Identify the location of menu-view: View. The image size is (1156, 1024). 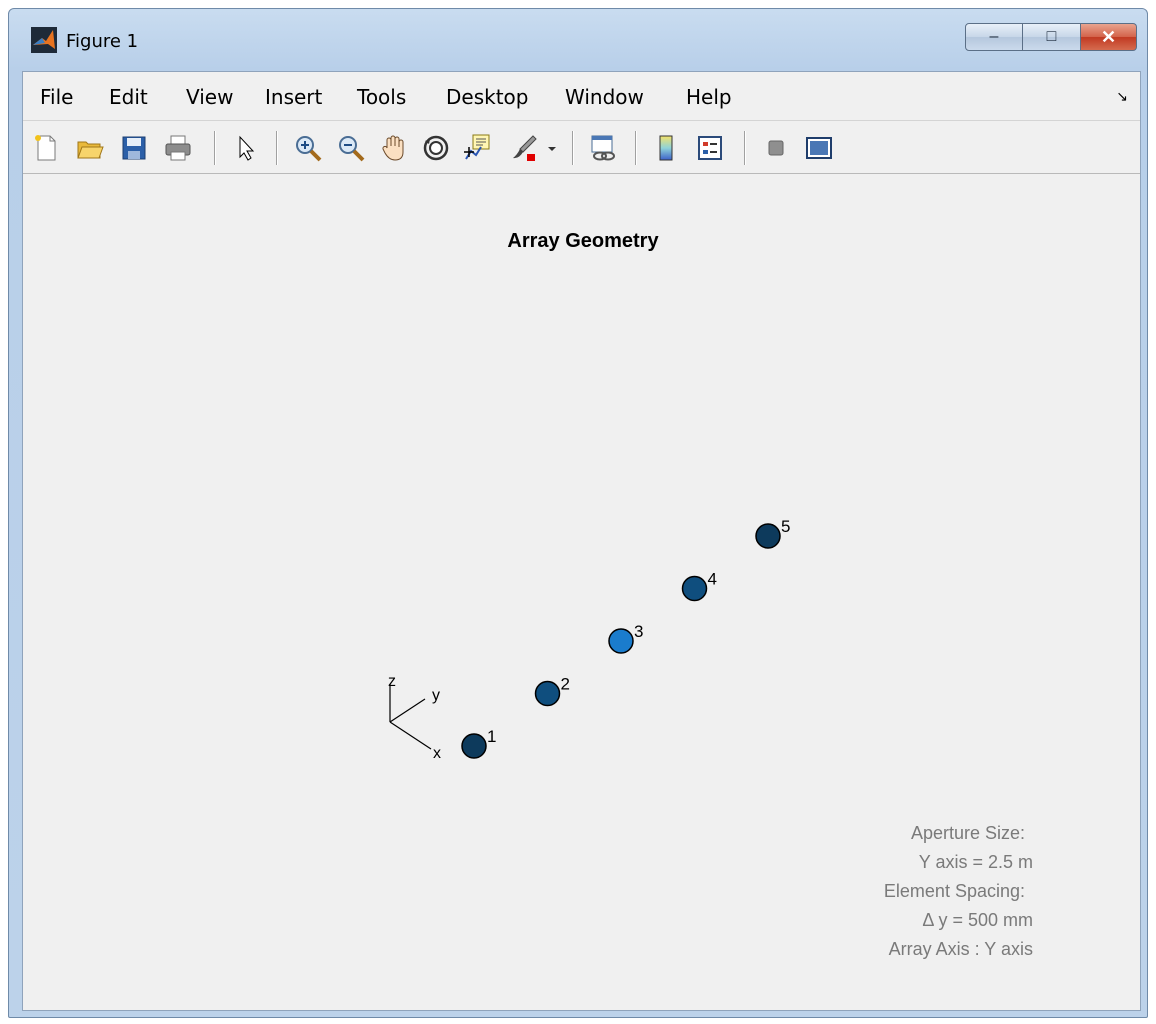
(209, 97).